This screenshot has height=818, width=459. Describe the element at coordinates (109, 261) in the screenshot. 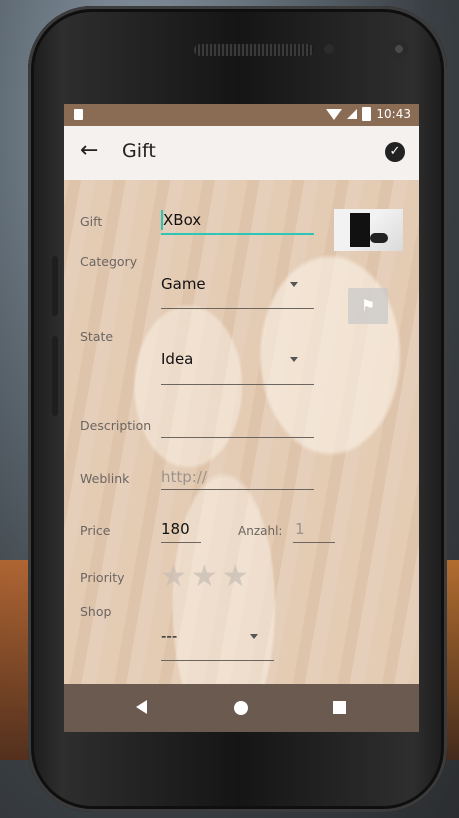

I see `category-label: Category` at that location.